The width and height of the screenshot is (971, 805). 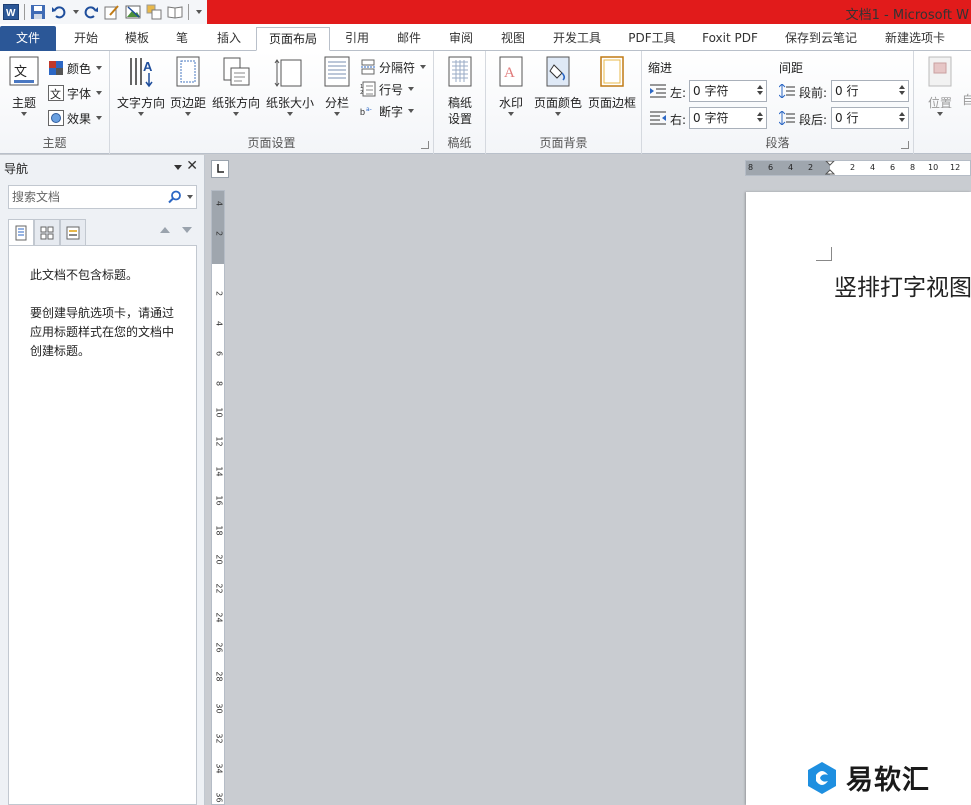 I want to click on word-app-icon: W, so click(x=11, y=12).